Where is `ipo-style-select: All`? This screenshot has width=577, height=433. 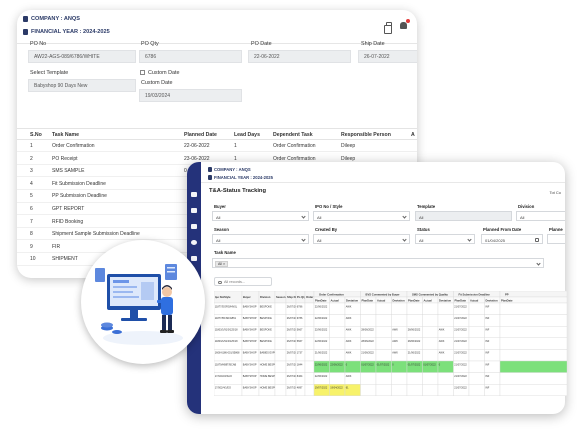
ipo-style-select: All is located at coordinates (361, 216).